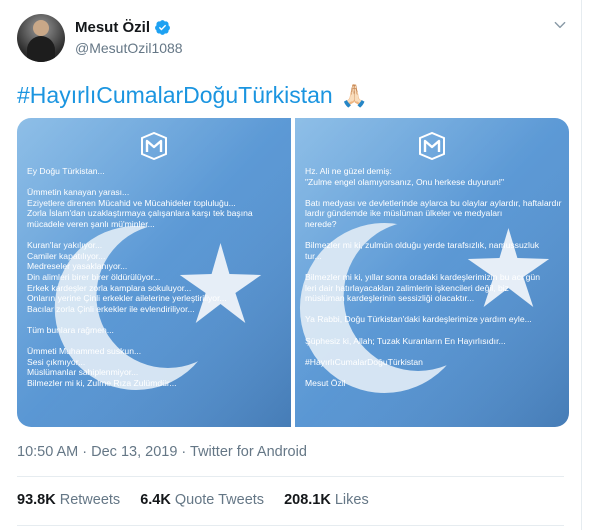 This screenshot has width=600, height=530. Describe the element at coordinates (219, 500) in the screenshot. I see `quote-tweets-label: Quote Tweets` at that location.